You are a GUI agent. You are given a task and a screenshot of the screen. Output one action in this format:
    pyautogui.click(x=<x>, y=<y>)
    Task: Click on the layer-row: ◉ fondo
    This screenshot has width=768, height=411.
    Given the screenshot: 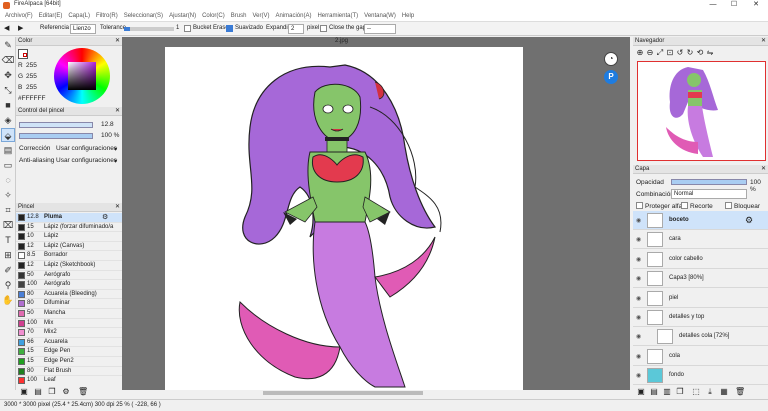 What is the action you would take?
    pyautogui.click(x=700, y=376)
    